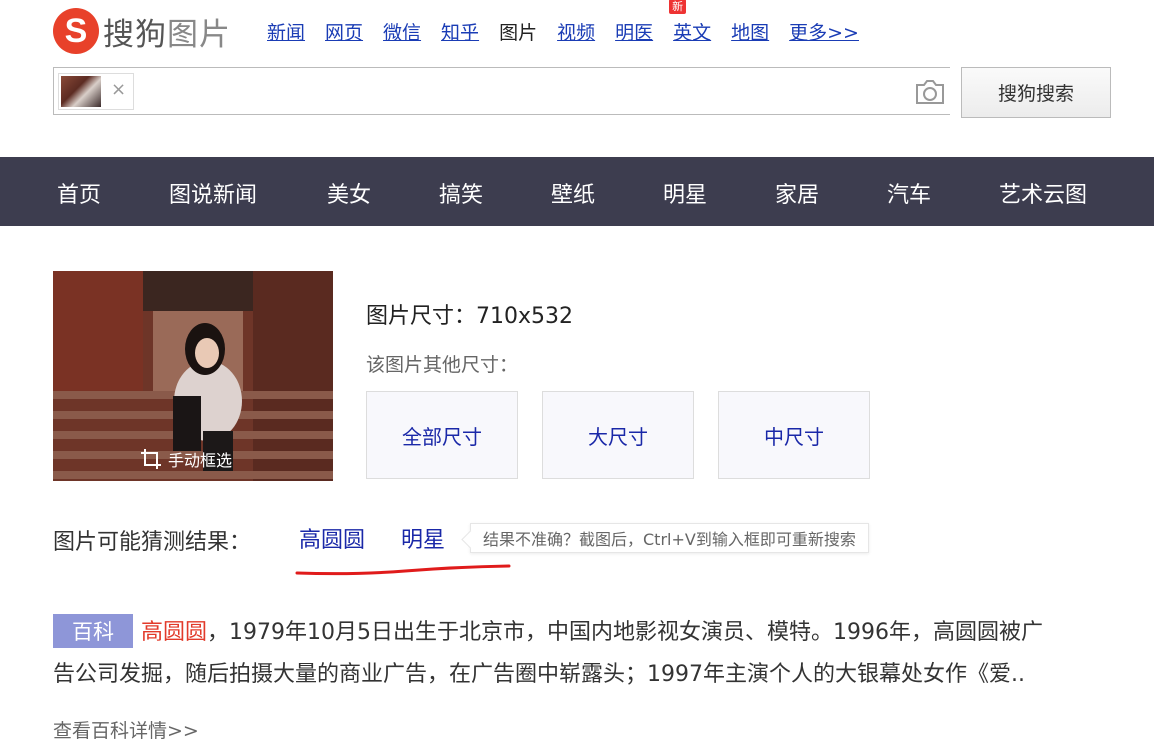 The width and height of the screenshot is (1154, 743). Describe the element at coordinates (797, 193) in the screenshot. I see `category-home-decor: 家居` at that location.